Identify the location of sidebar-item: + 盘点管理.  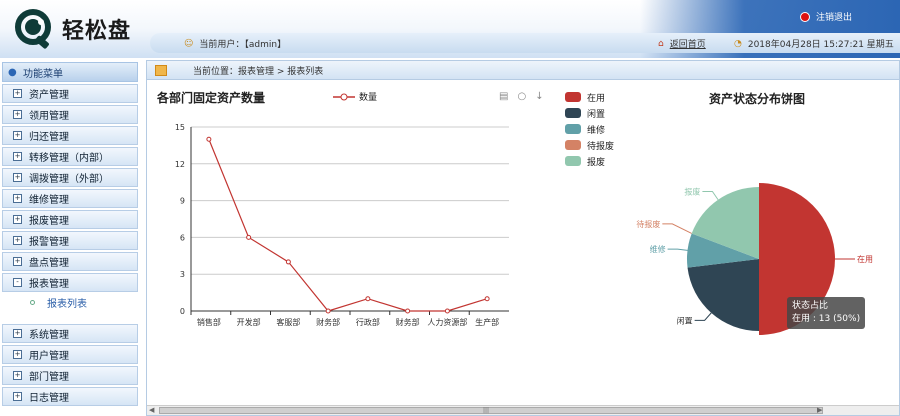
(70, 261).